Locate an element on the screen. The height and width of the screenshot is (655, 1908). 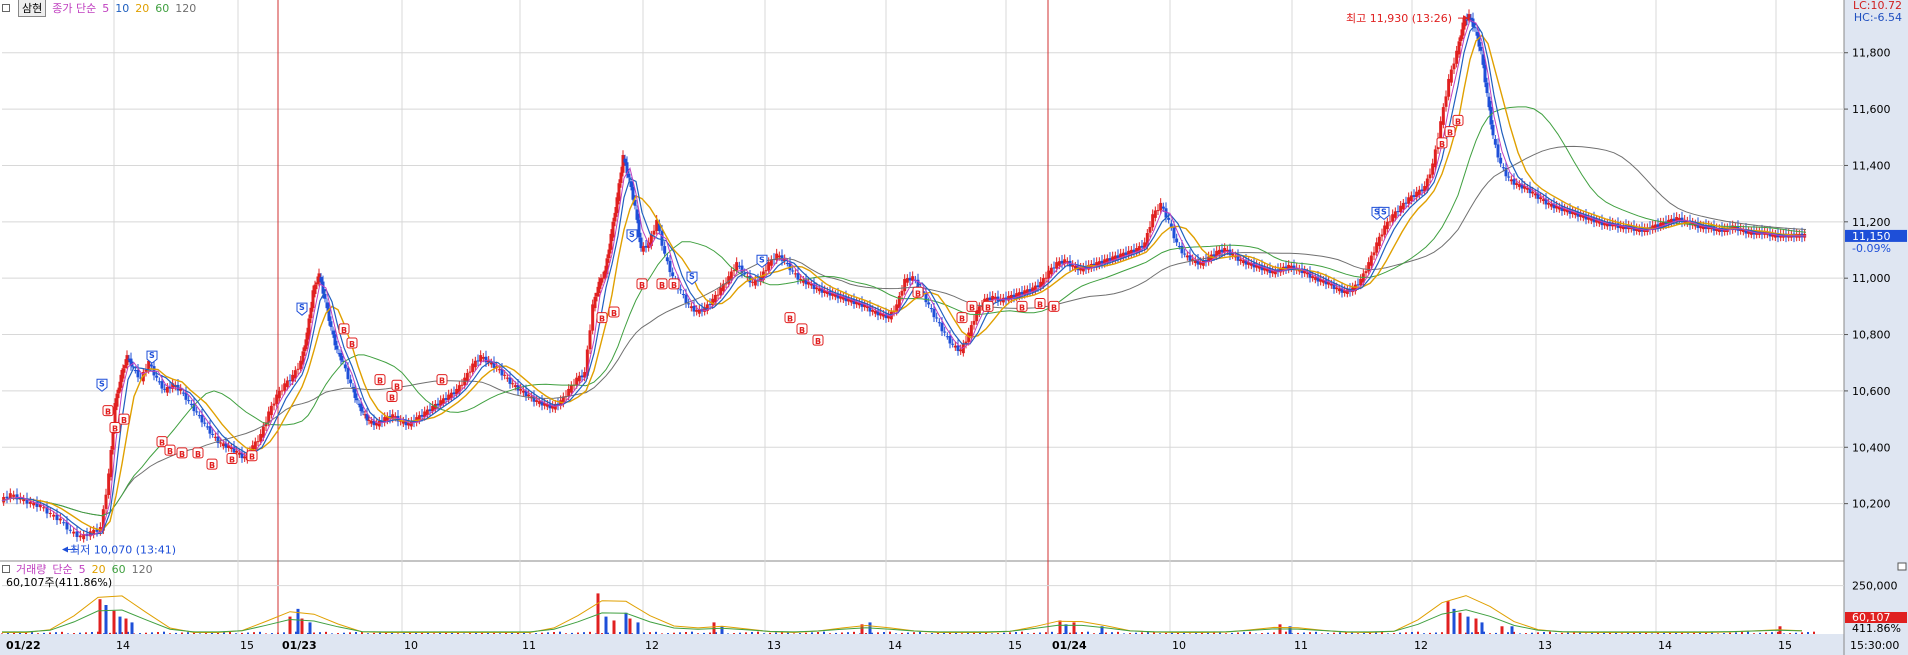
volume-tick-label: 250,000 is located at coordinates (1875, 586).